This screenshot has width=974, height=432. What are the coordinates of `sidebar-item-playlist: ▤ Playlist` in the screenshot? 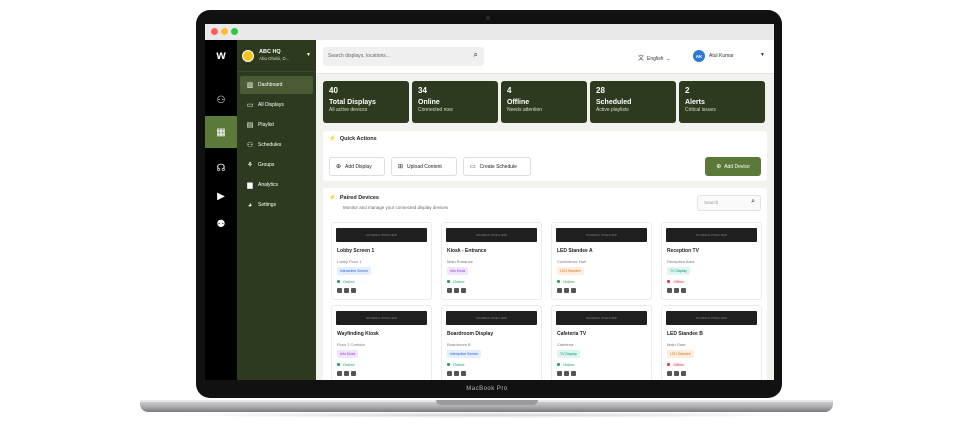 It's located at (276, 125).